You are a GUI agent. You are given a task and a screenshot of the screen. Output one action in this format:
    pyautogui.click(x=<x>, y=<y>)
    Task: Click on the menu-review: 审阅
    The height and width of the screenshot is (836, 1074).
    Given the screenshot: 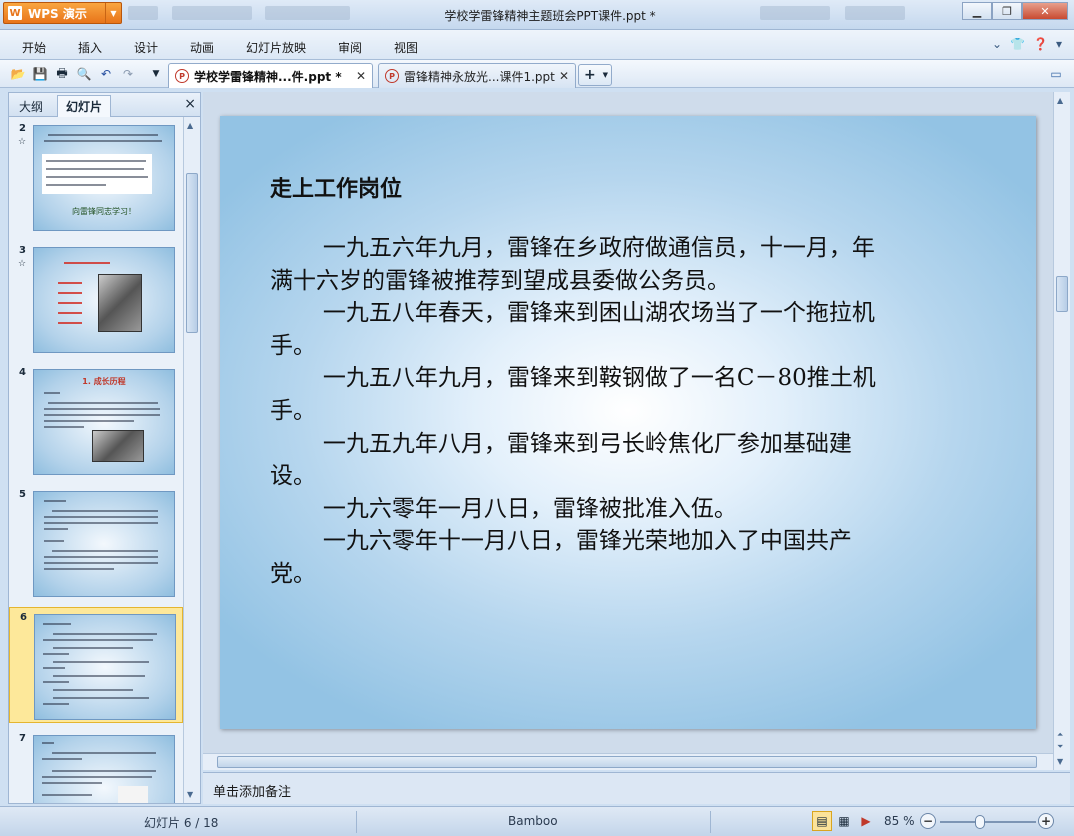 What is the action you would take?
    pyautogui.click(x=350, y=47)
    